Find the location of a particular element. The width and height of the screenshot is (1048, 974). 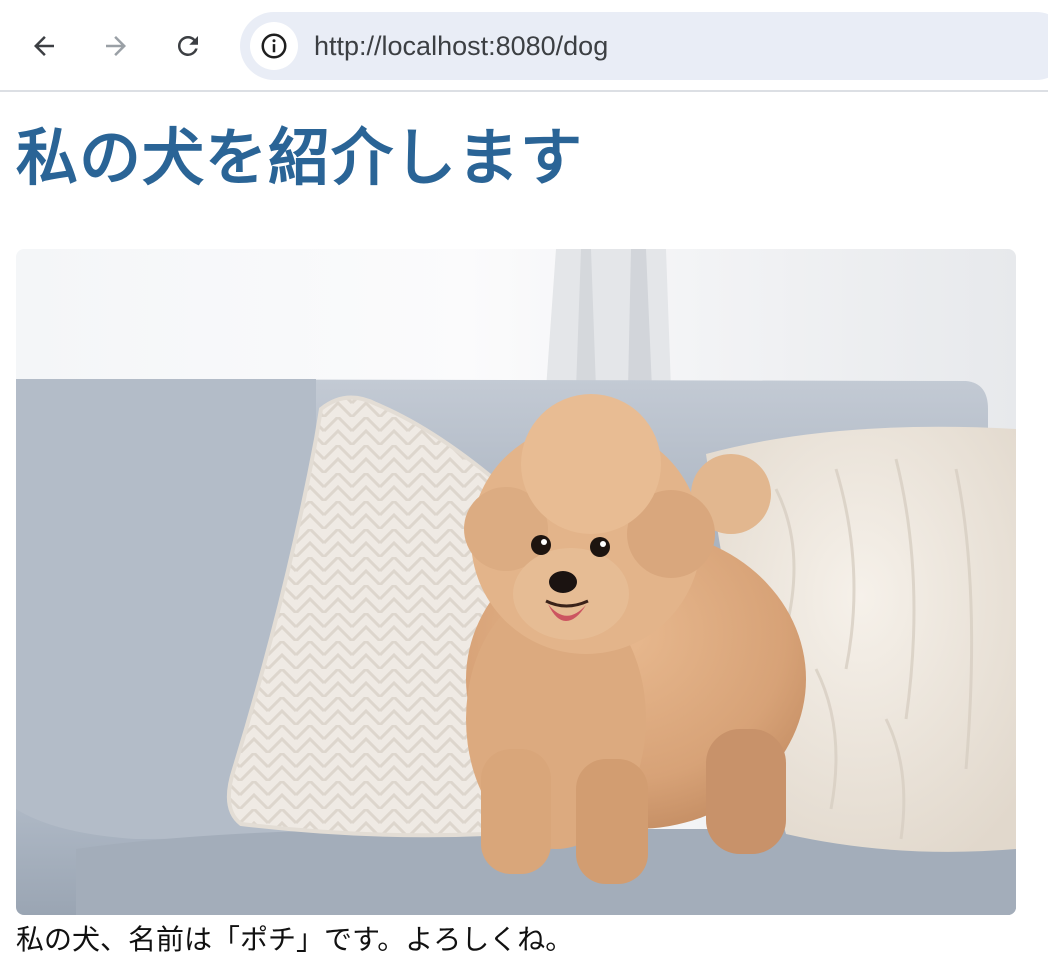

site-info-button is located at coordinates (274, 46).